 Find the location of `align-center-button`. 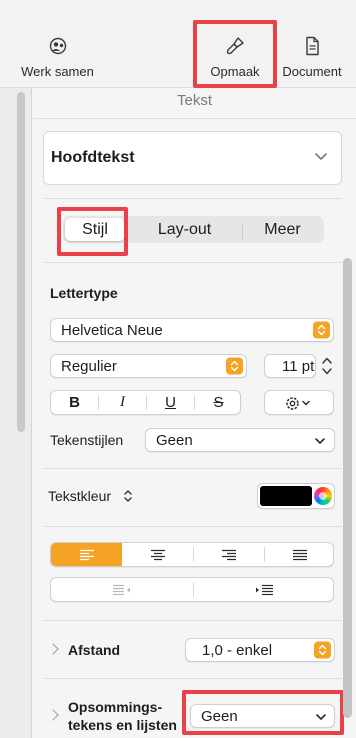

align-center-button is located at coordinates (157, 554).